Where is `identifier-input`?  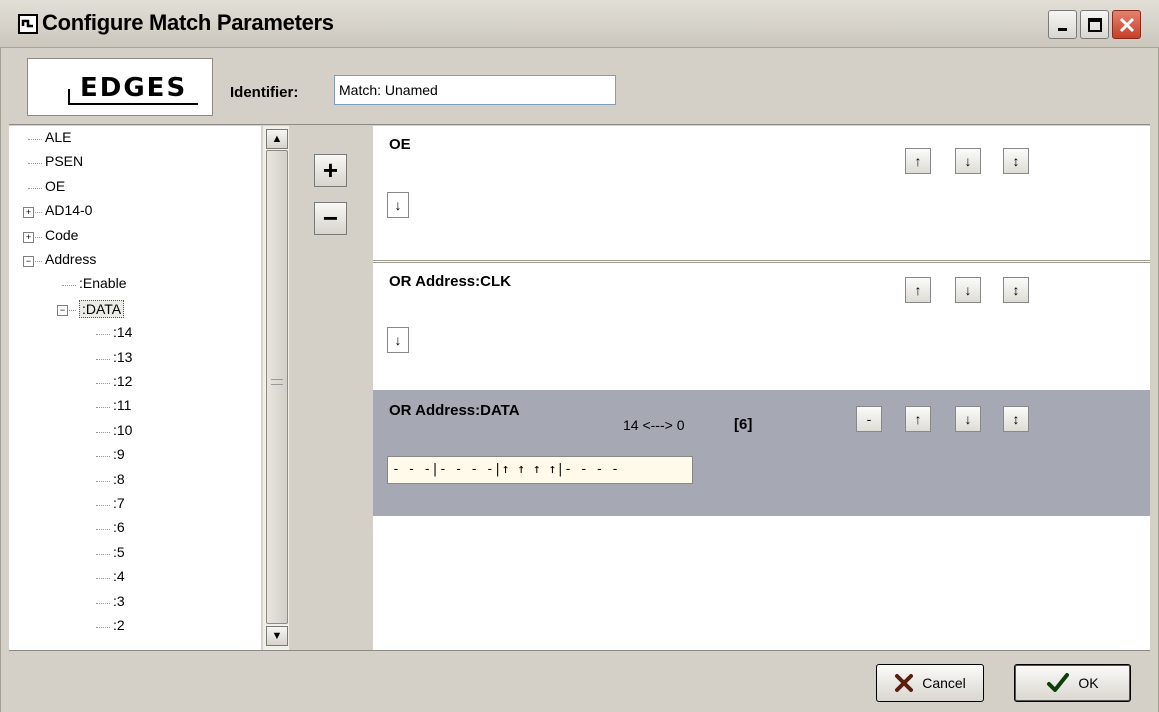
identifier-input is located at coordinates (475, 90).